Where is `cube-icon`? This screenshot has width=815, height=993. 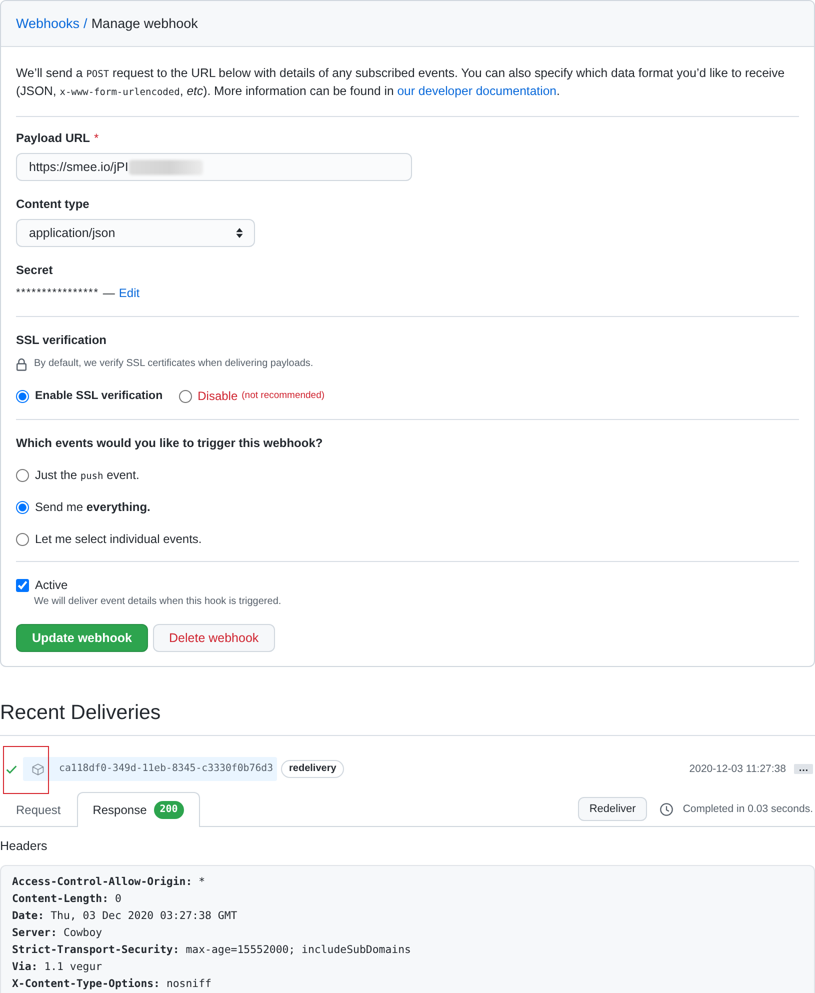
cube-icon is located at coordinates (38, 769).